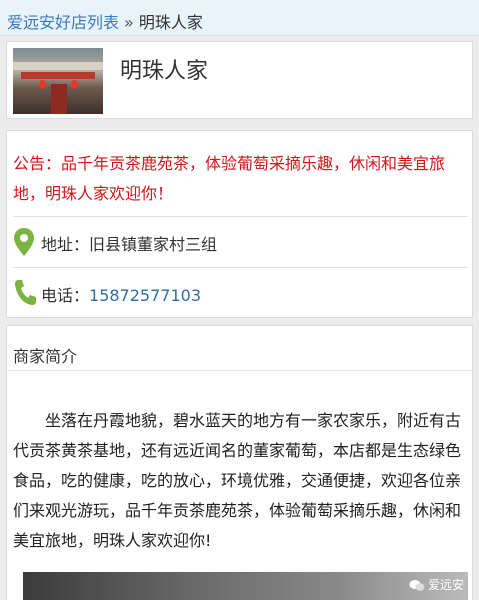 This screenshot has height=600, width=479. I want to click on phone-icon, so click(25, 292).